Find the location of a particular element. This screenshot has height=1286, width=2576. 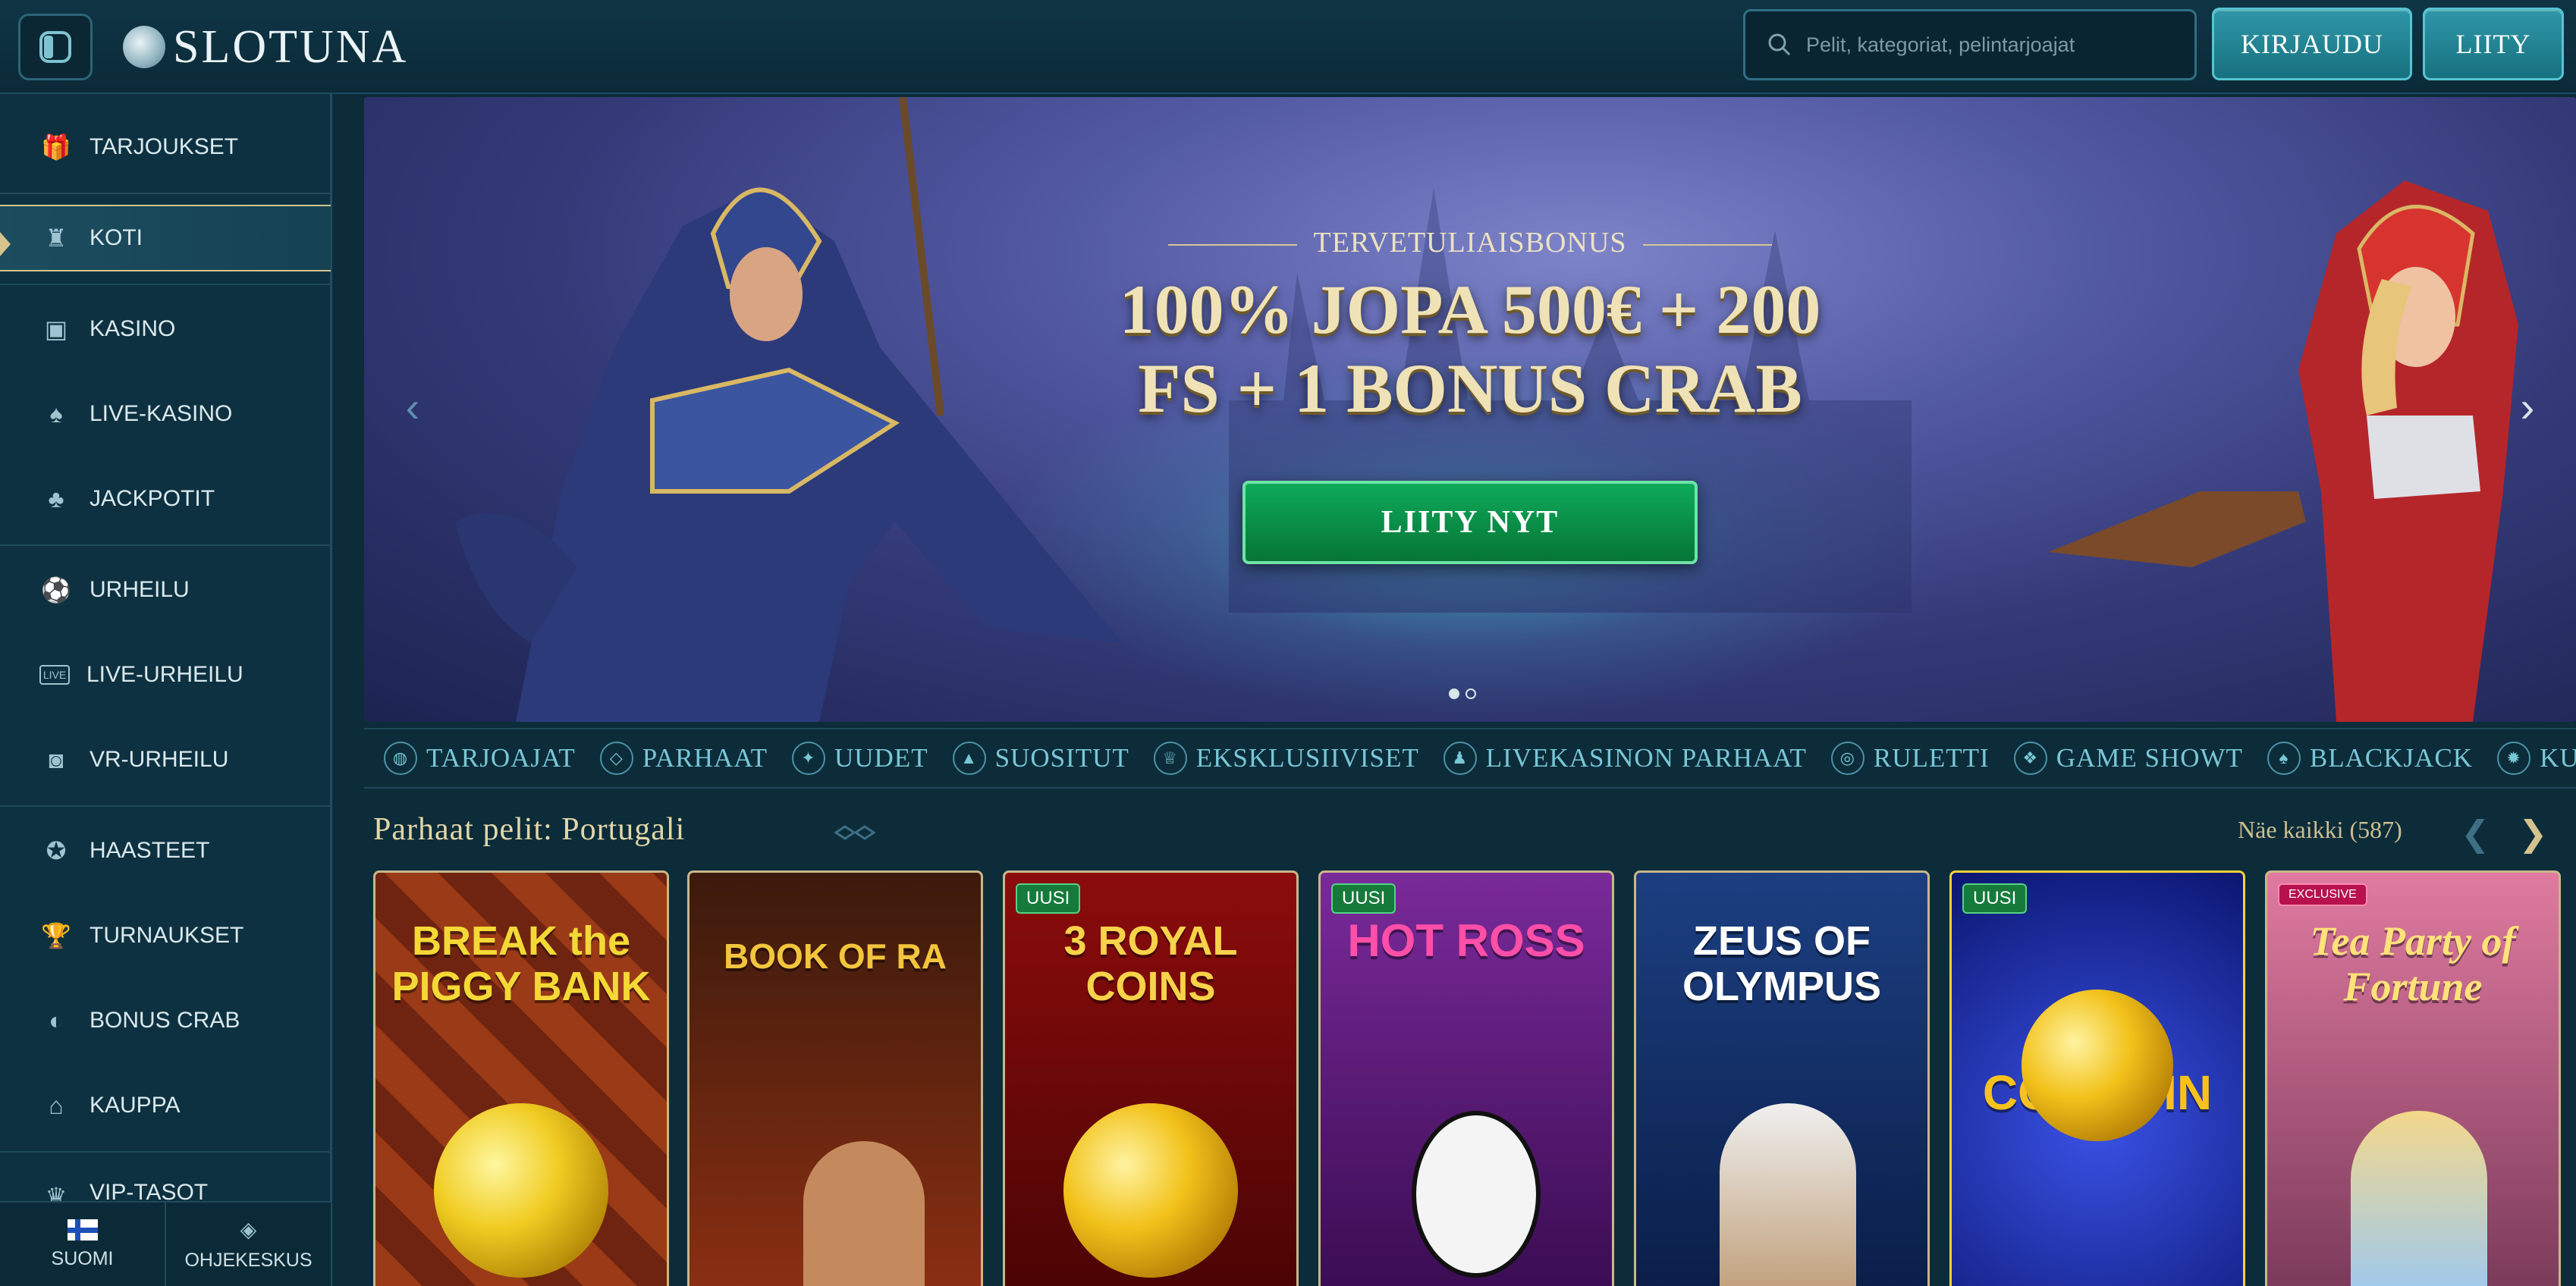

category-label: PARHAAT is located at coordinates (705, 758).